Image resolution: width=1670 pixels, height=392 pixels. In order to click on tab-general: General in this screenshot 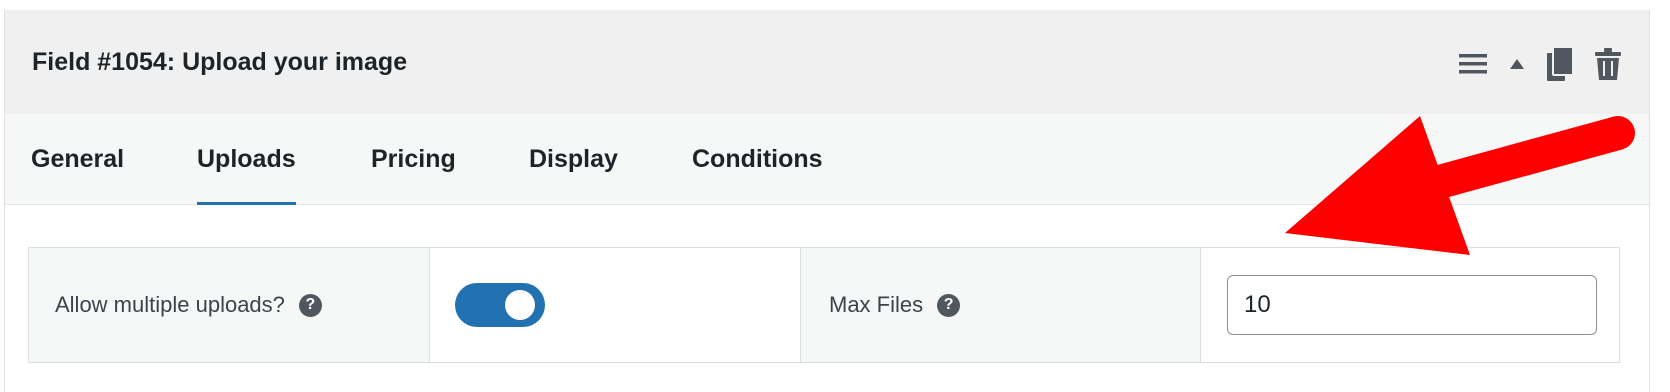, I will do `click(77, 159)`.